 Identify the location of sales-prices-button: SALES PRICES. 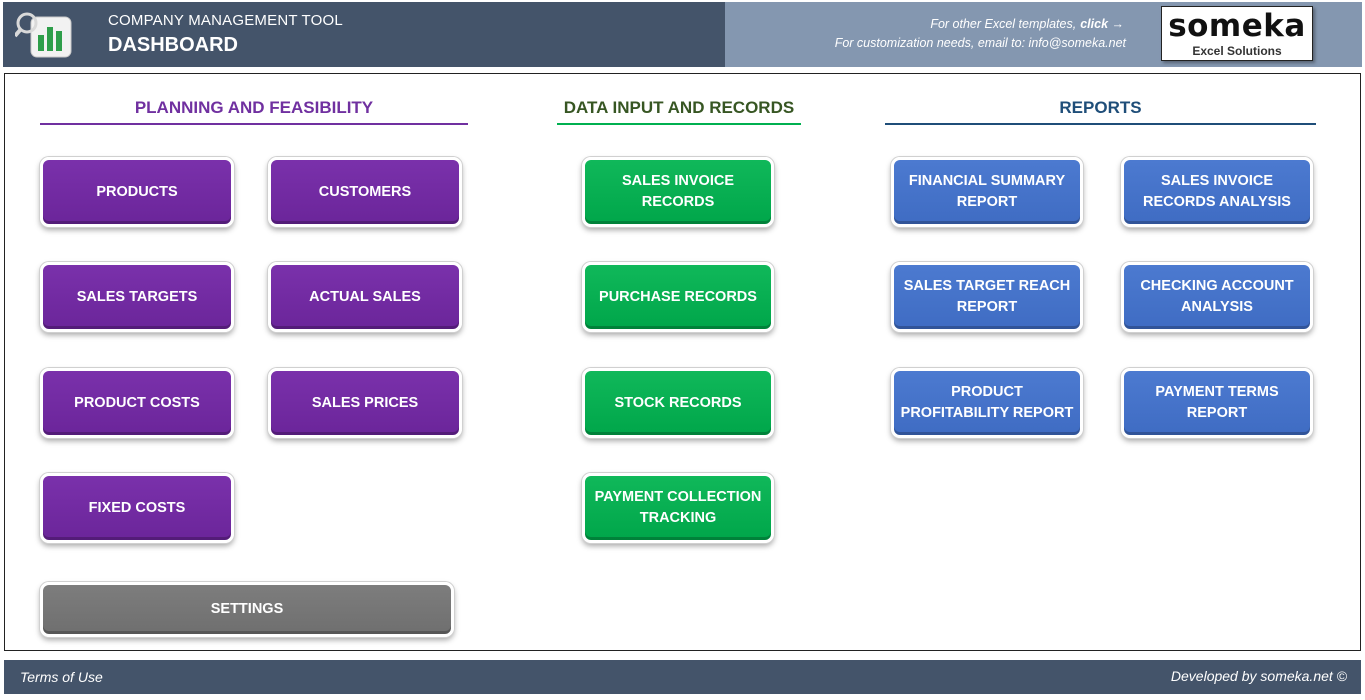
(365, 403).